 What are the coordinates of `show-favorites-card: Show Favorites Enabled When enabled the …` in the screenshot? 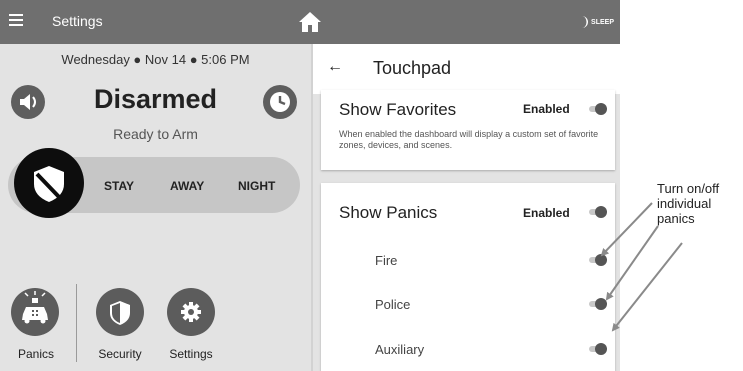 It's located at (468, 130).